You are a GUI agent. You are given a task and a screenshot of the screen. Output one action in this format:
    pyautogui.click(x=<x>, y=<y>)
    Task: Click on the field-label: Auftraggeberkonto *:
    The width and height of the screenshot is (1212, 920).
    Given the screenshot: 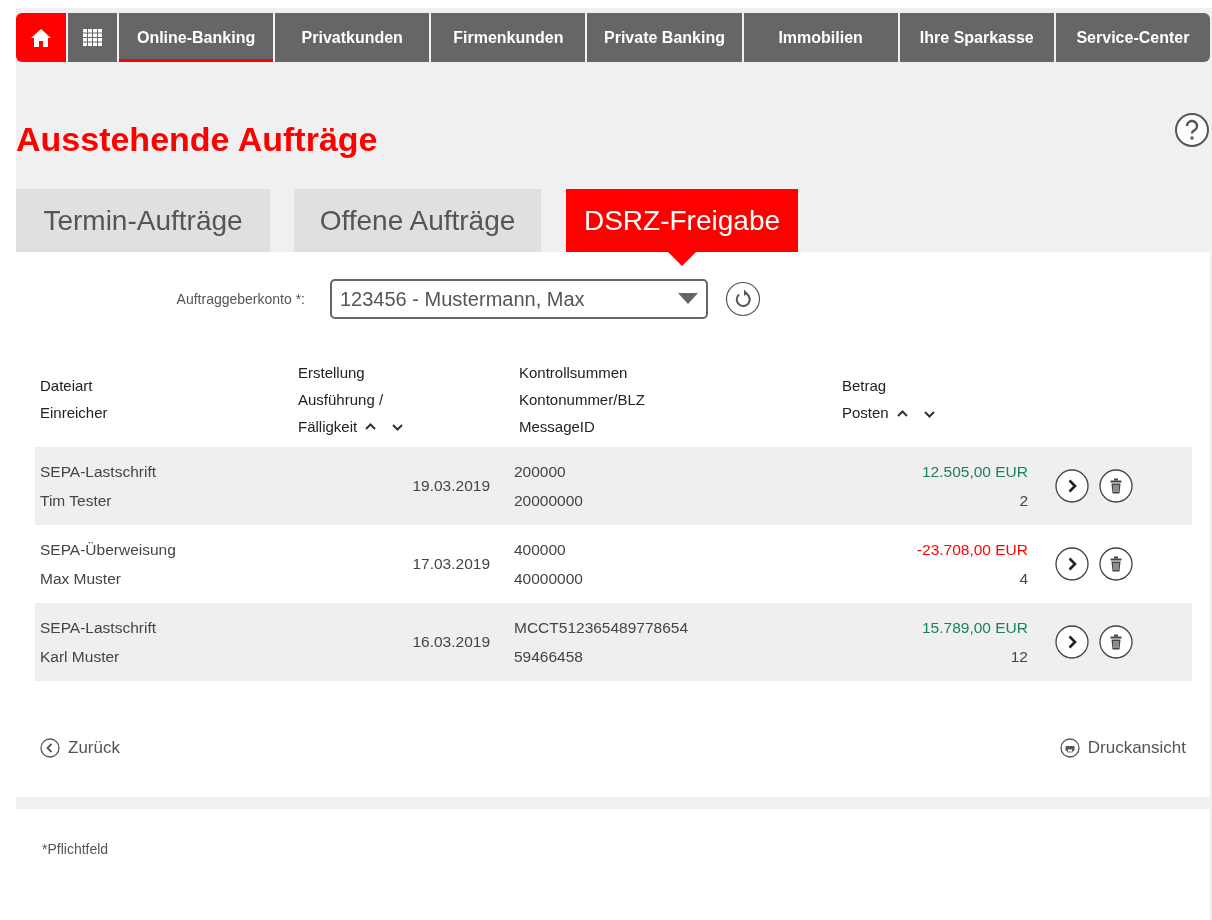 What is the action you would take?
    pyautogui.click(x=240, y=299)
    